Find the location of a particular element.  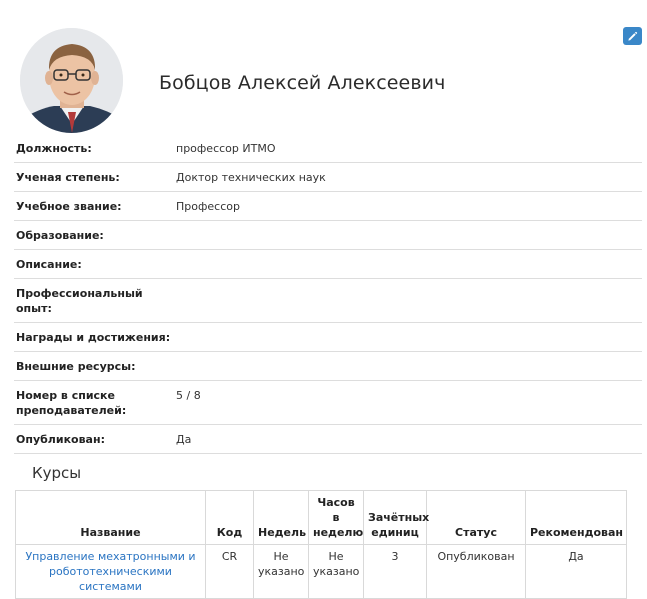

field-label: Награды и достижения: is located at coordinates (93, 337).